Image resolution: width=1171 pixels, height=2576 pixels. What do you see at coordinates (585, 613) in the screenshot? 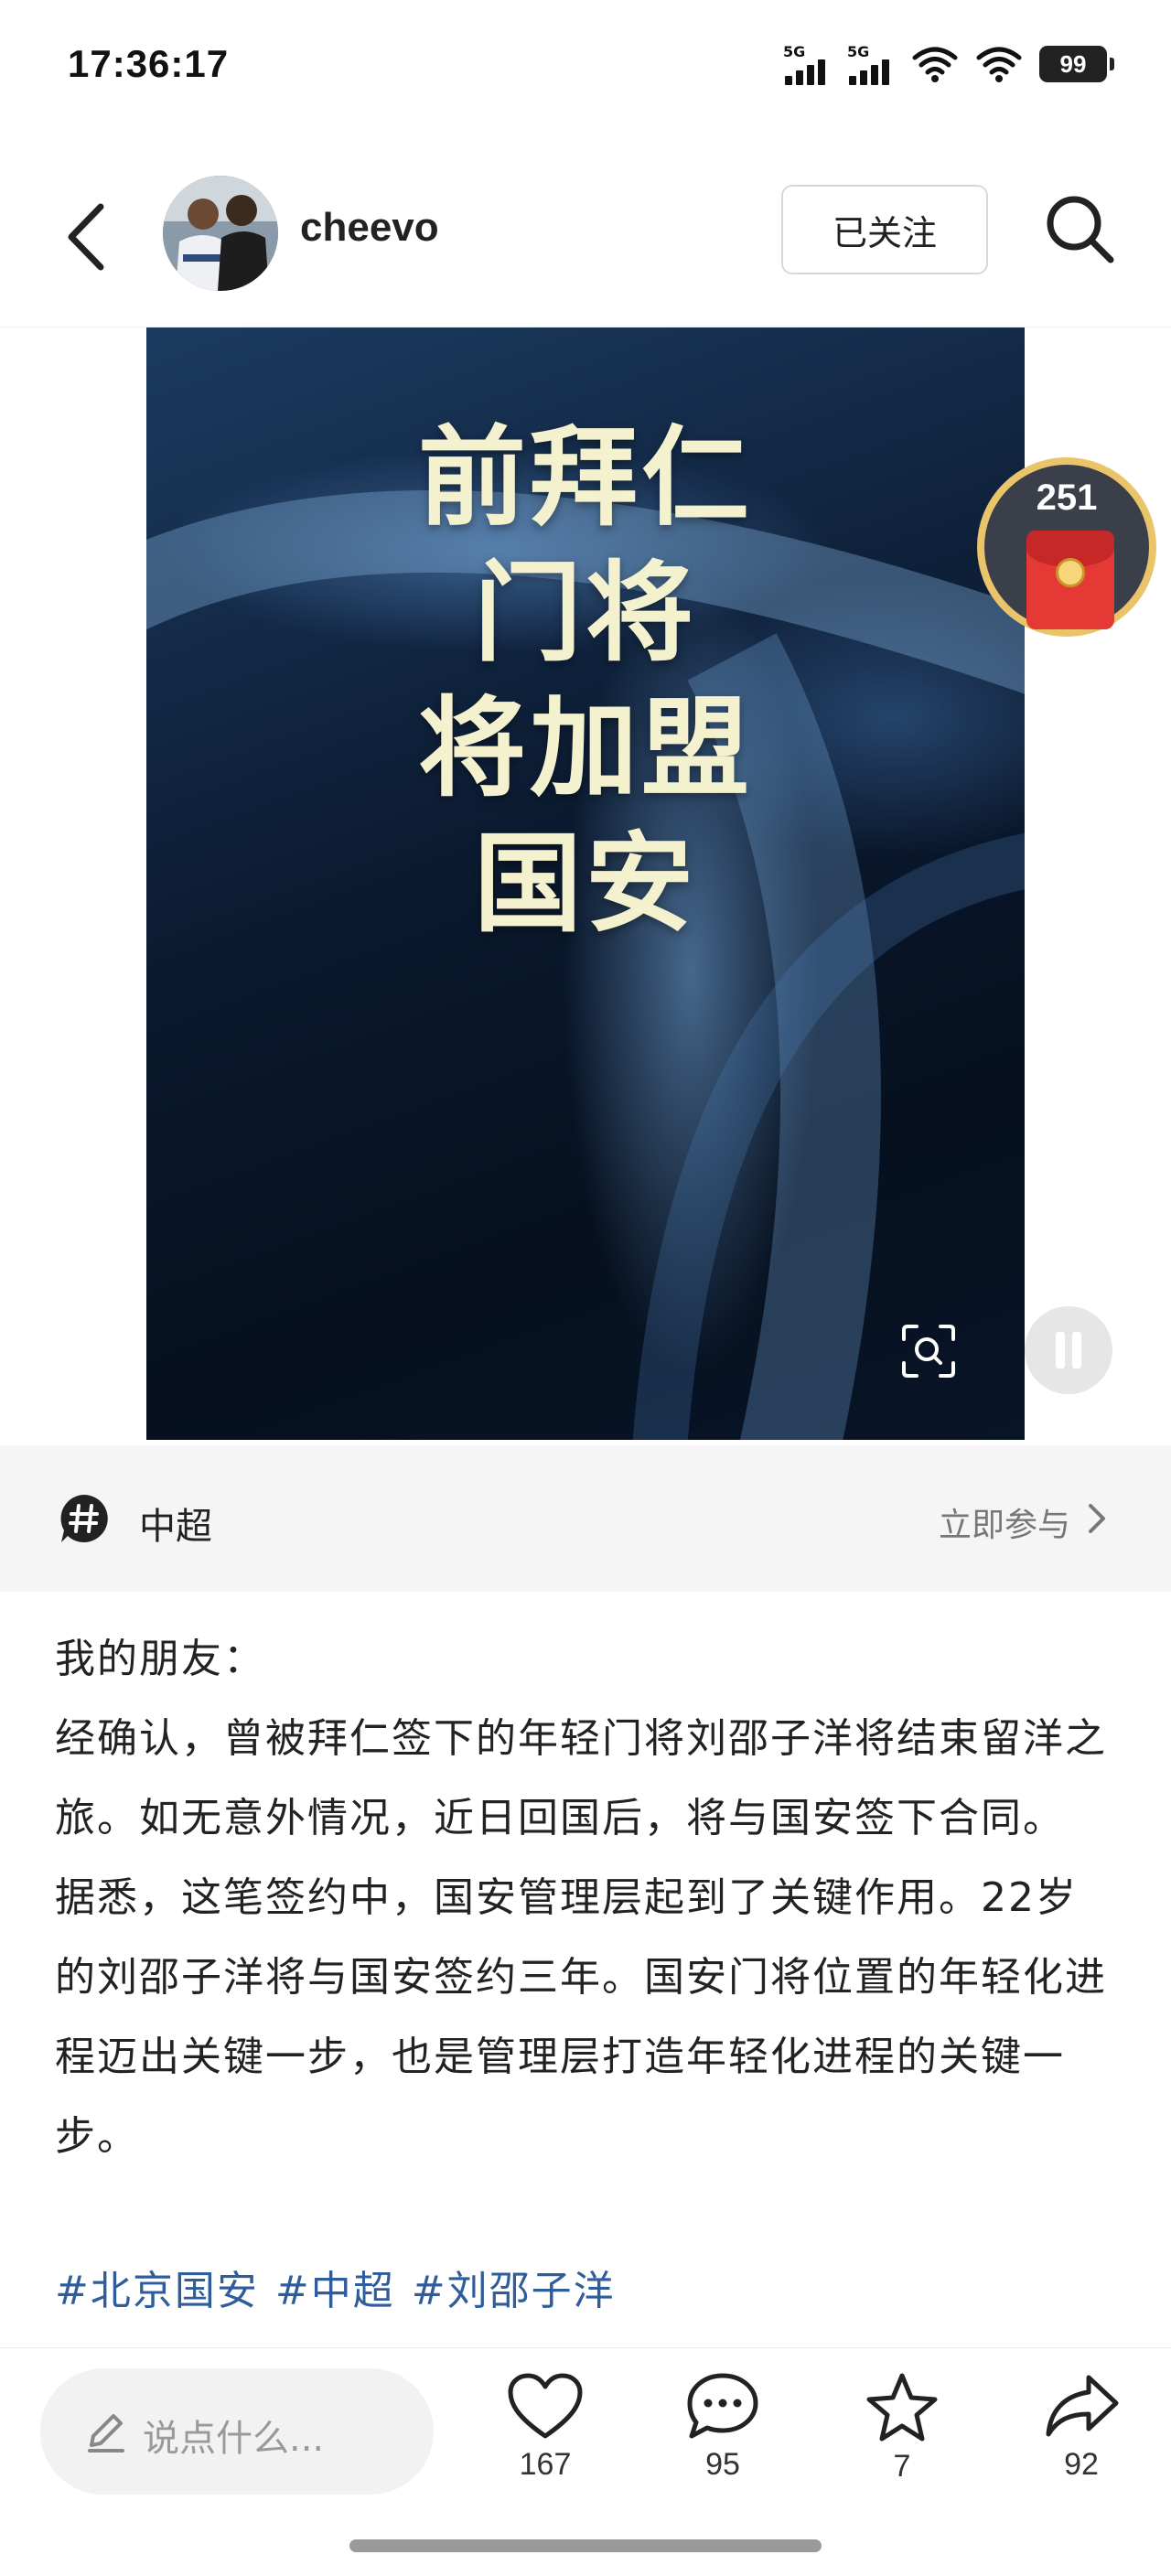
I see `caption-line: 门将` at bounding box center [585, 613].